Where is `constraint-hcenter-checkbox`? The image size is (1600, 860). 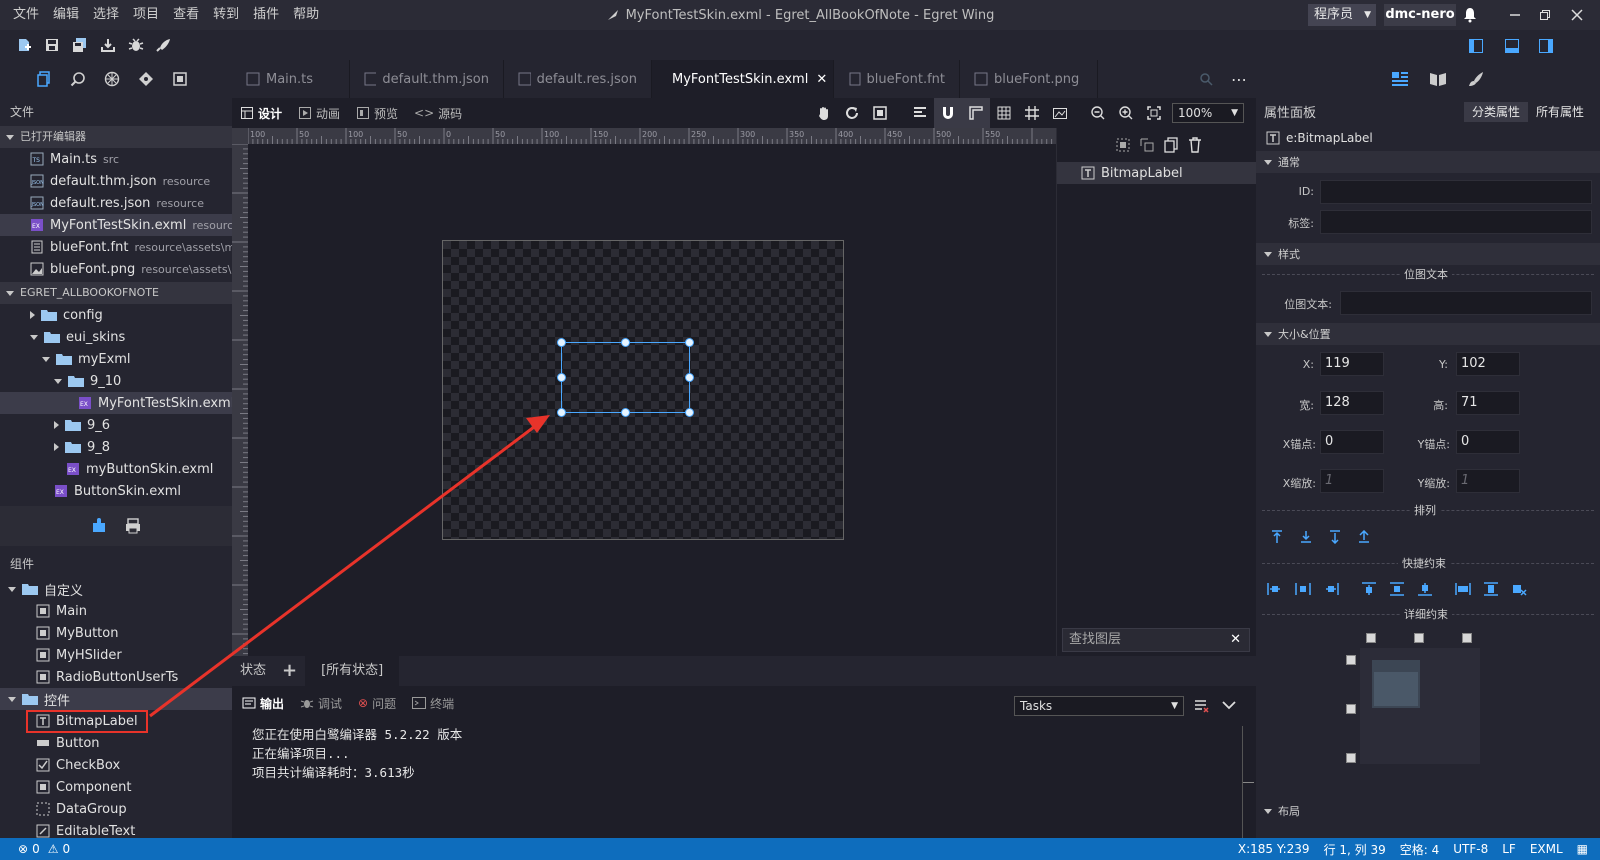
constraint-hcenter-checkbox is located at coordinates (1419, 638).